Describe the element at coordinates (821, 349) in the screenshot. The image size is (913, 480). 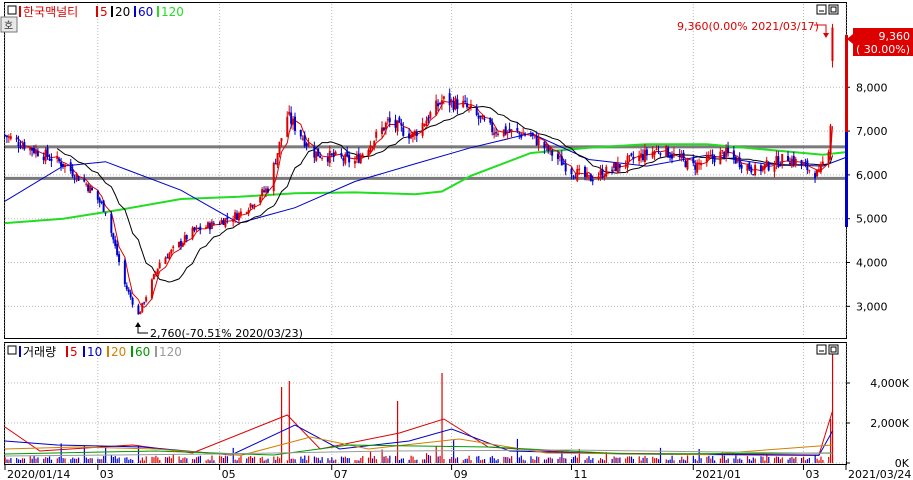
I see `volume-minimize-button` at that location.